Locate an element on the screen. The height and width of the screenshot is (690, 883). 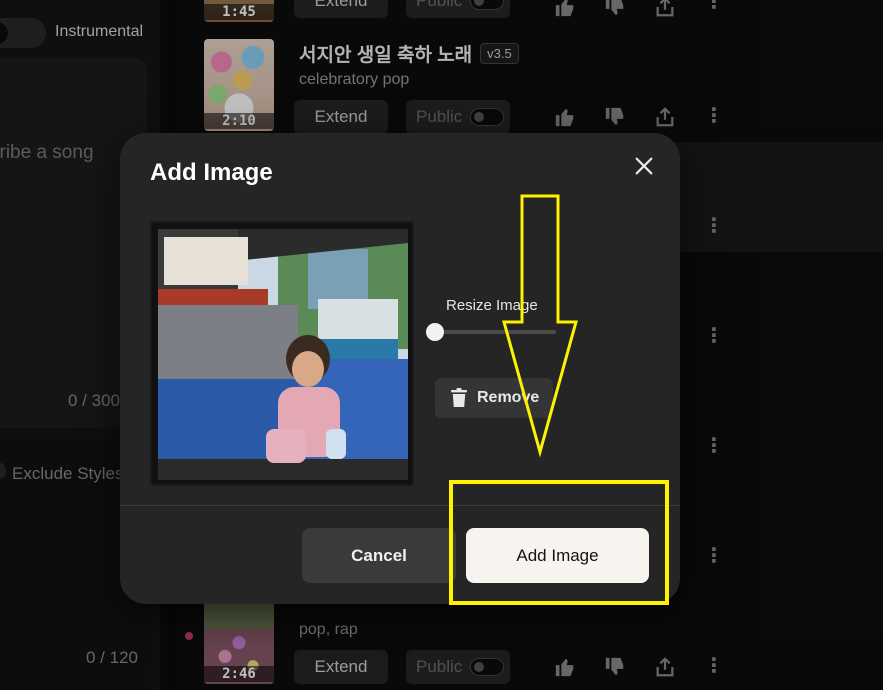
resize-image-slider is located at coordinates (492, 332).